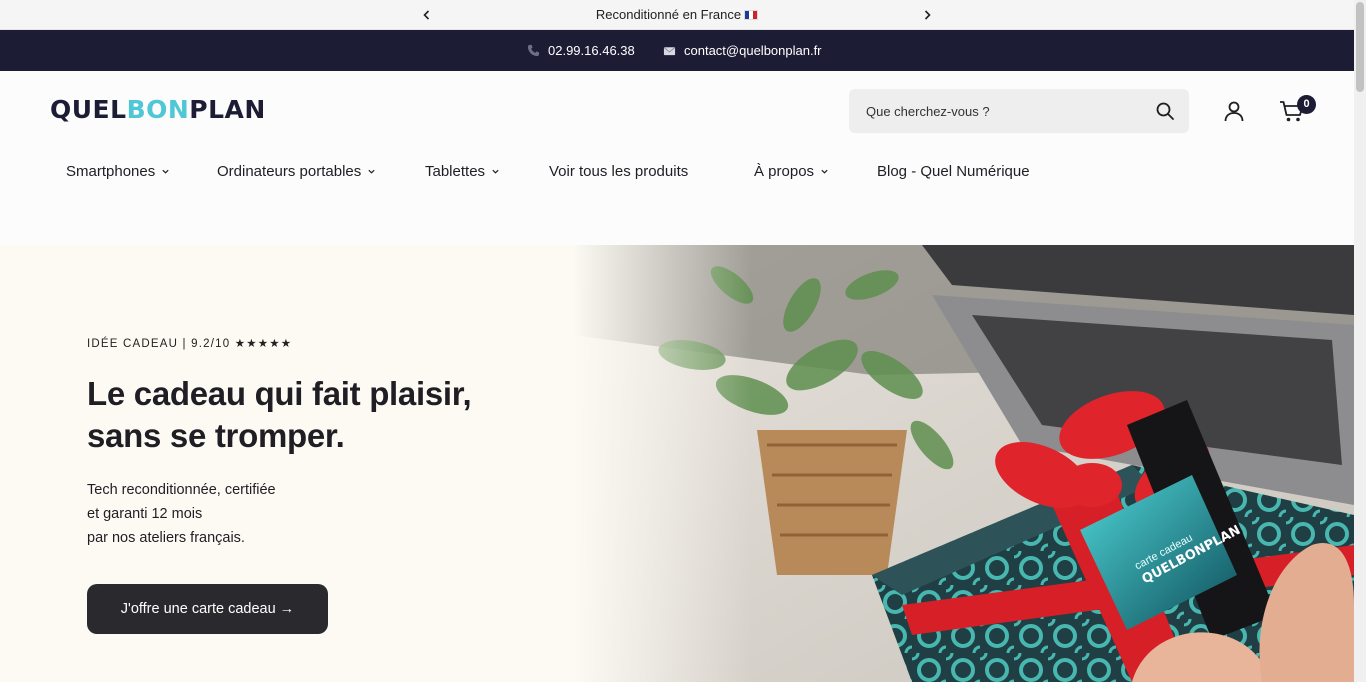  I want to click on page-scrollbar, so click(1360, 341).